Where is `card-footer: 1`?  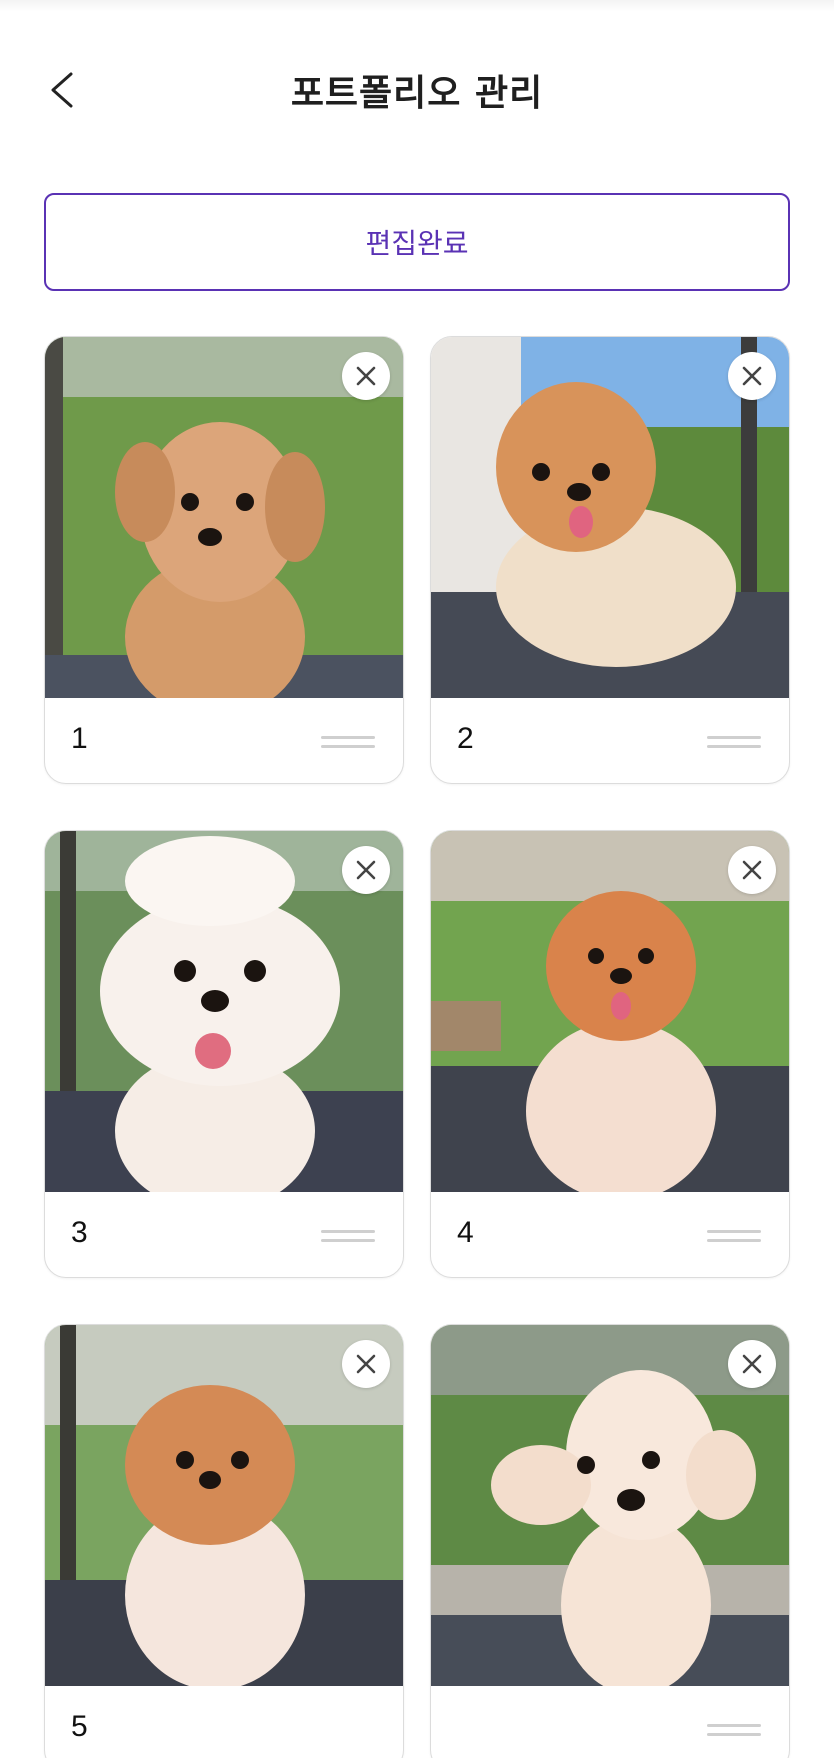 card-footer: 1 is located at coordinates (224, 740).